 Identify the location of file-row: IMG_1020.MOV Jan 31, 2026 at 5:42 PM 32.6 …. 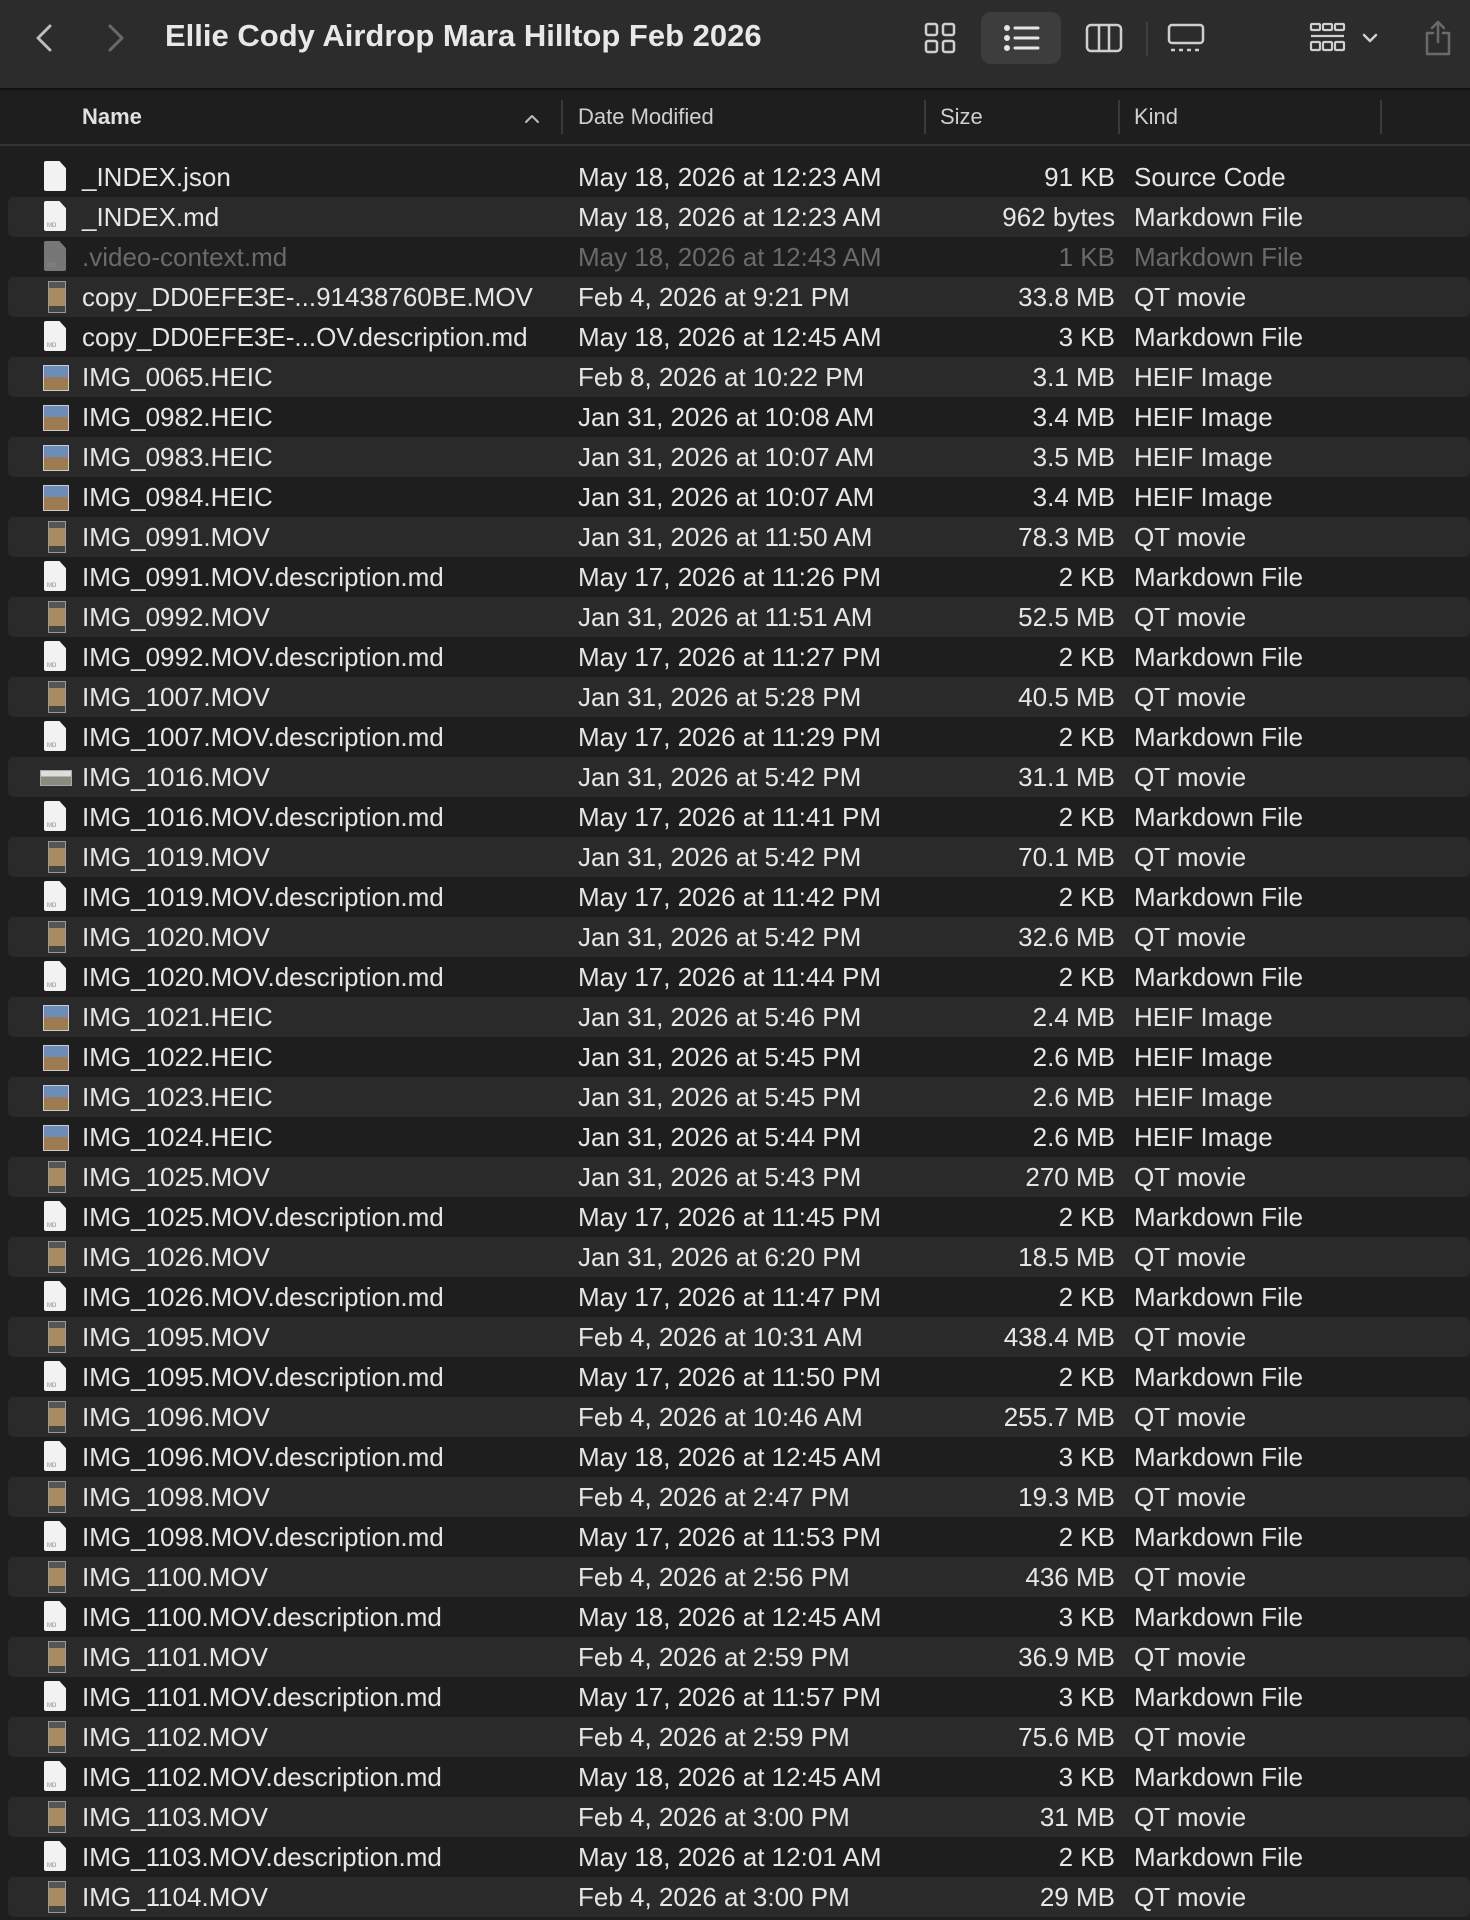
(739, 937).